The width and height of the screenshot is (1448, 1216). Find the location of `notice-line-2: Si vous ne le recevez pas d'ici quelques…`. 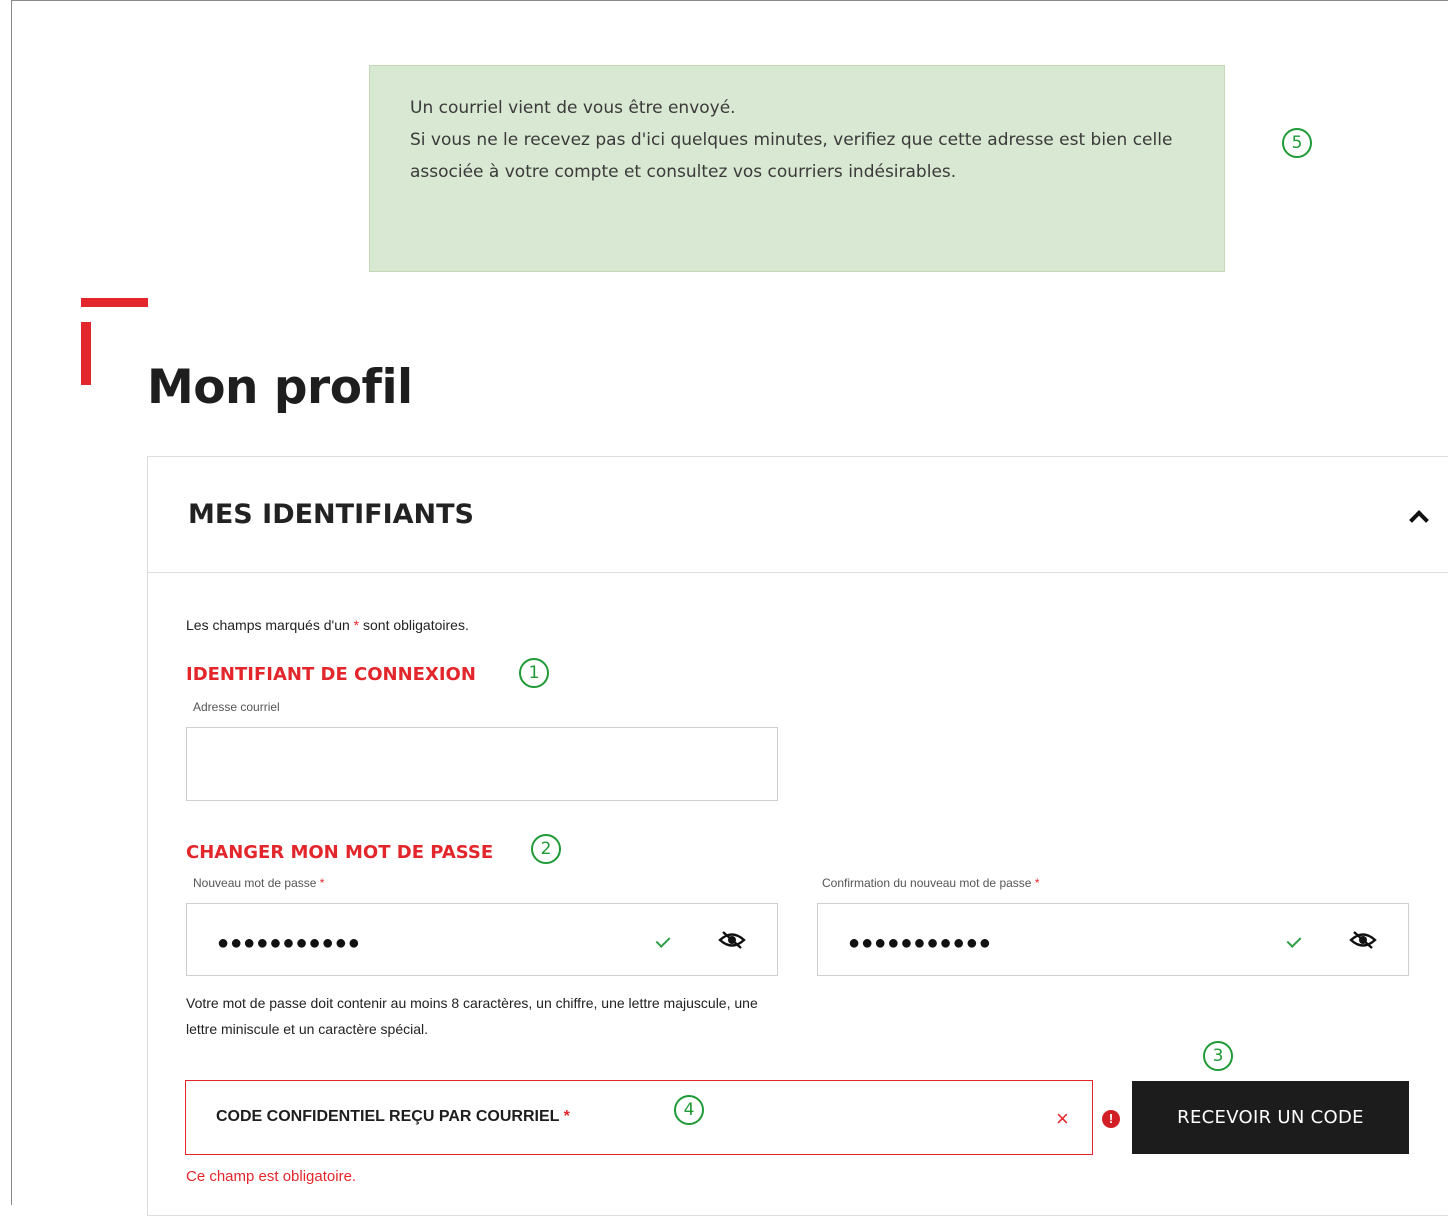

notice-line-2: Si vous ne le recevez pas d'ici quelques… is located at coordinates (791, 156).